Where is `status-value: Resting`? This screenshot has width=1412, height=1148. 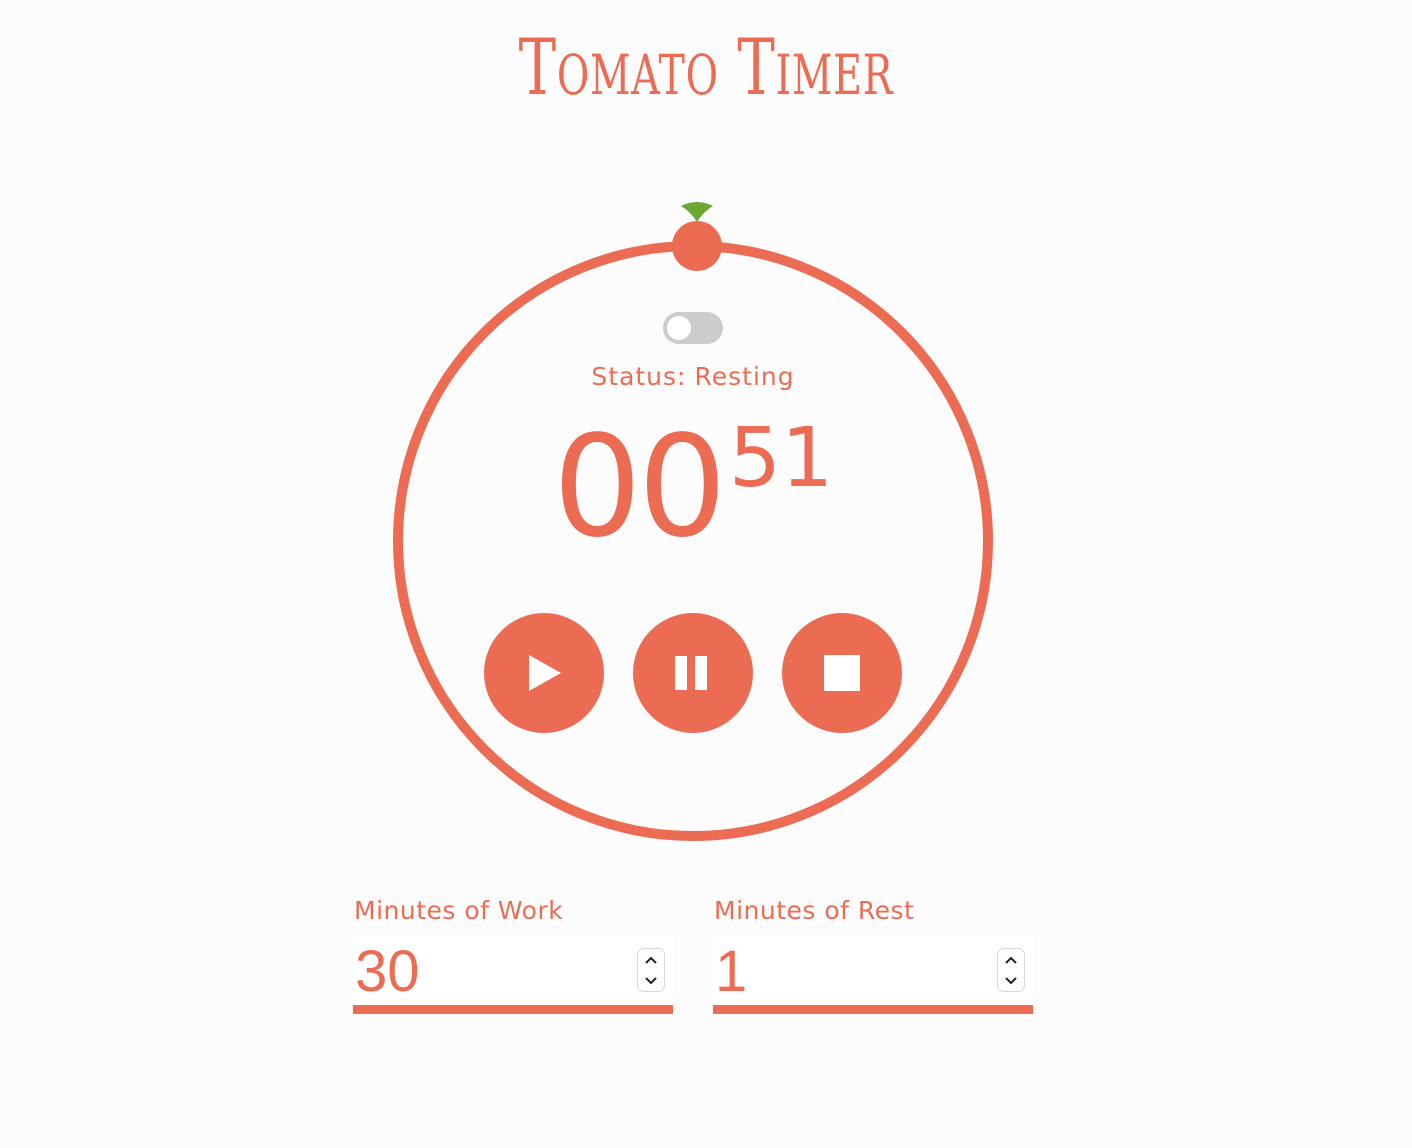
status-value: Resting is located at coordinates (744, 376).